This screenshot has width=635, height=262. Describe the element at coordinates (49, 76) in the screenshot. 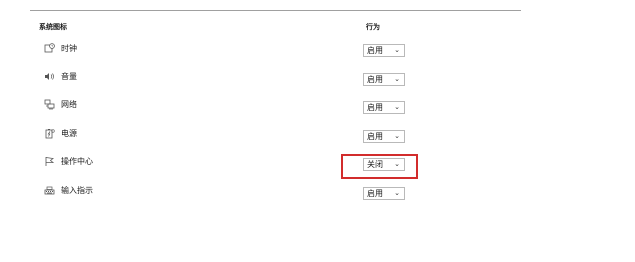

I see `volume-icon` at that location.